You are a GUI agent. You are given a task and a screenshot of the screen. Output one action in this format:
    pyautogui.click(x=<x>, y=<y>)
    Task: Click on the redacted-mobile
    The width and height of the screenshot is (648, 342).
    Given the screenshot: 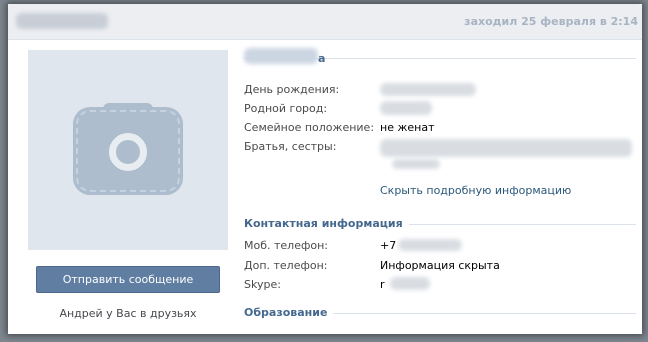 What is the action you would take?
    pyautogui.click(x=430, y=245)
    